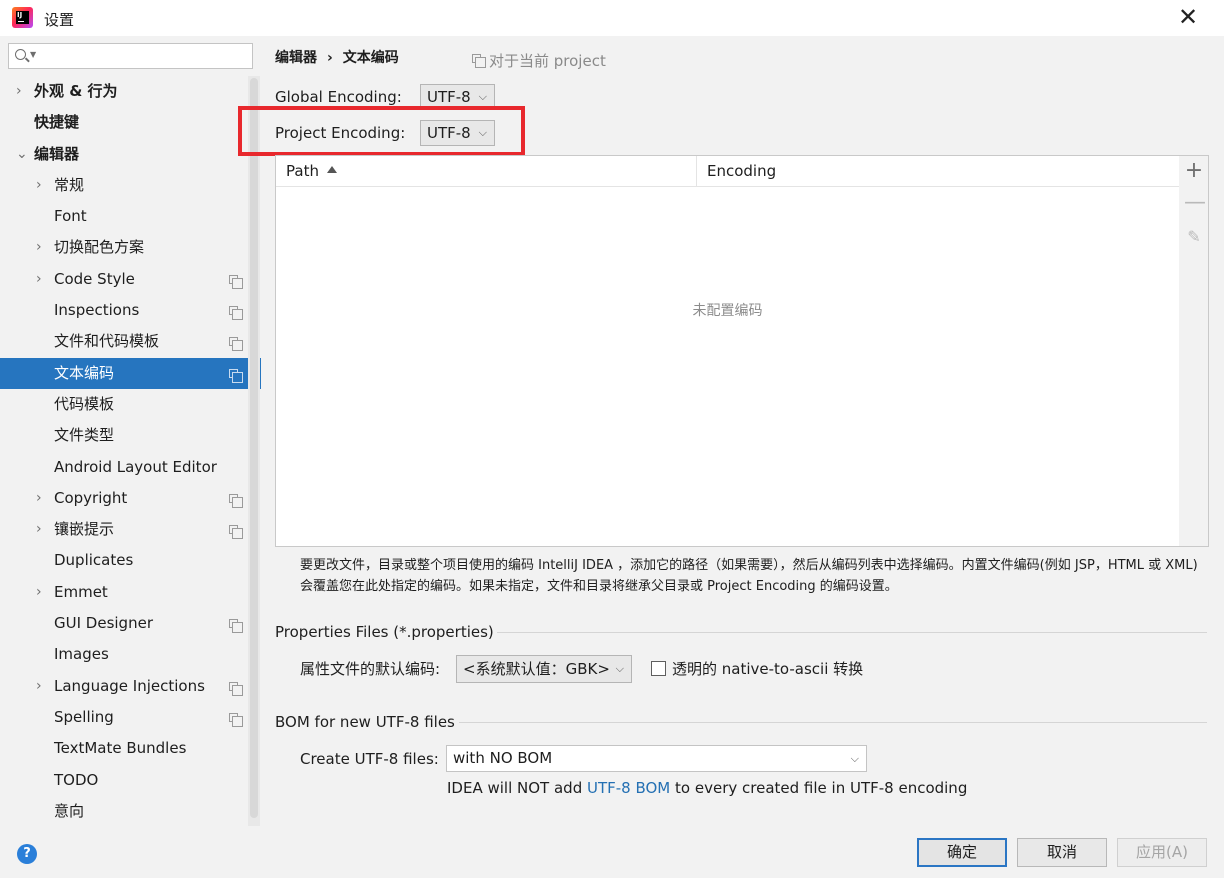 The height and width of the screenshot is (878, 1224). What do you see at coordinates (124, 154) in the screenshot?
I see `tree-item-editor: ⌄ 编辑器` at bounding box center [124, 154].